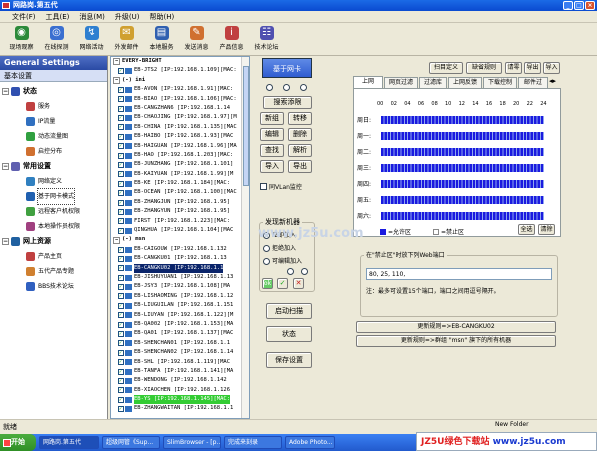  Describe the element at coordinates (446, 68) in the screenshot. I see `custom-define-button: 扫目定义` at that location.